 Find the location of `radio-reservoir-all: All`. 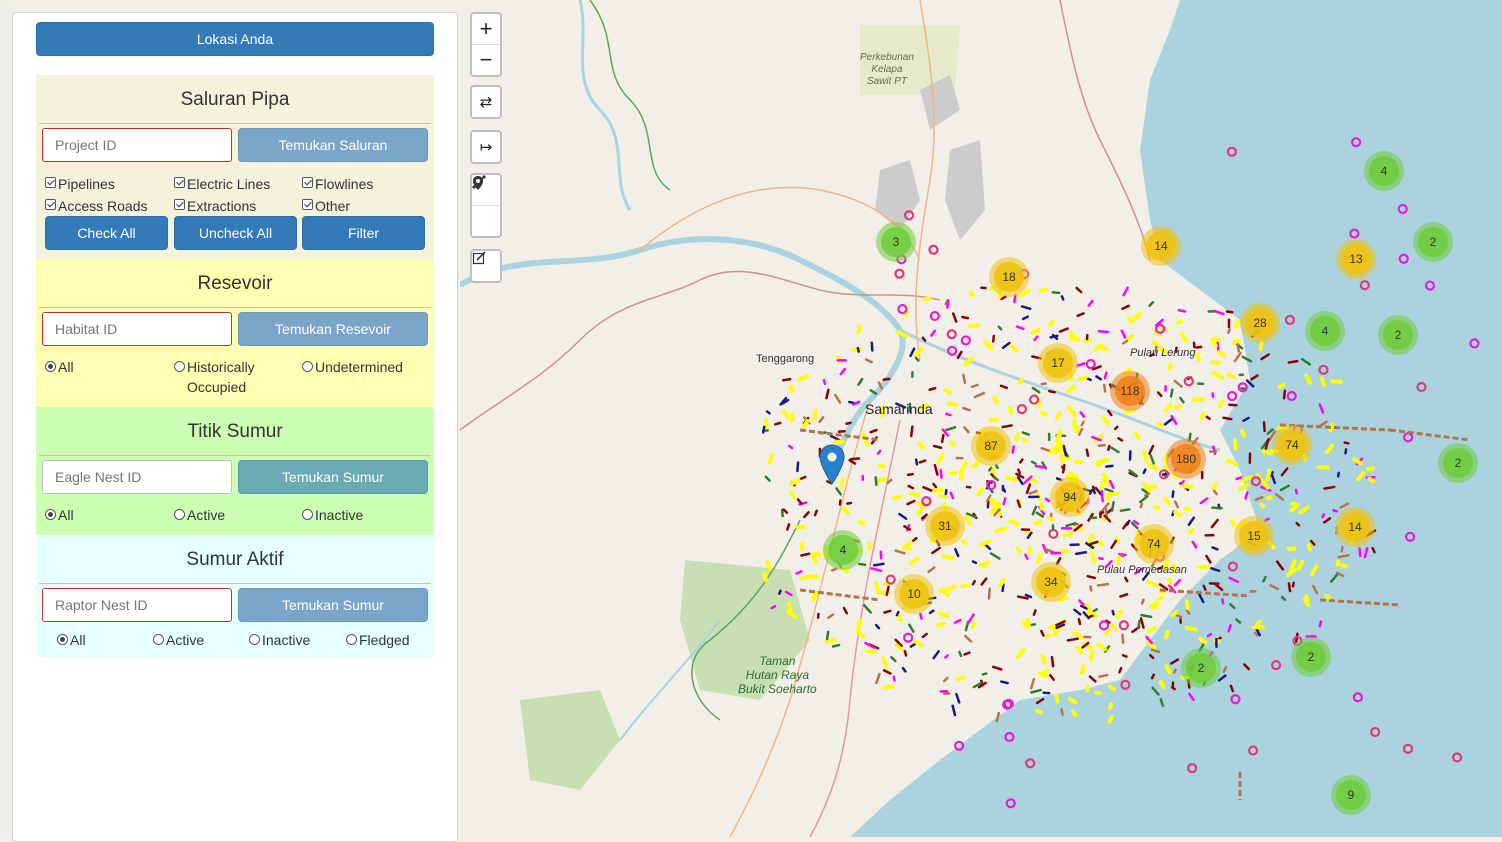

radio-reservoir-all: All is located at coordinates (59, 367).